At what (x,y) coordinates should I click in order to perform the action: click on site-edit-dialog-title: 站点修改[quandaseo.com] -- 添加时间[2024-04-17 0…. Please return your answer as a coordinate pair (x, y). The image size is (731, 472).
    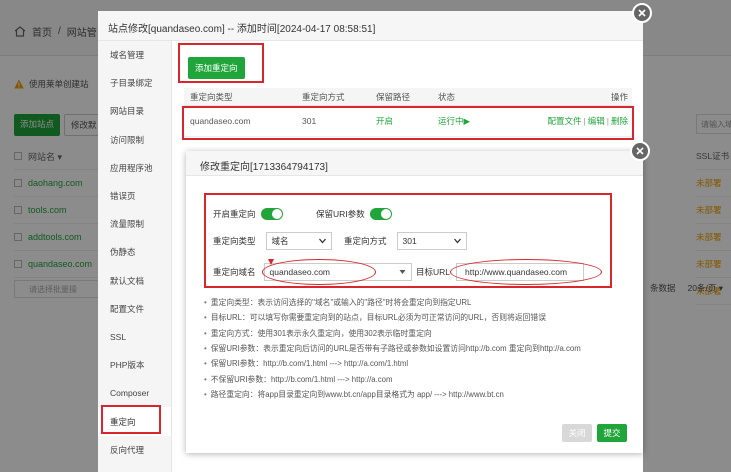
    Looking at the image, I should click on (370, 26).